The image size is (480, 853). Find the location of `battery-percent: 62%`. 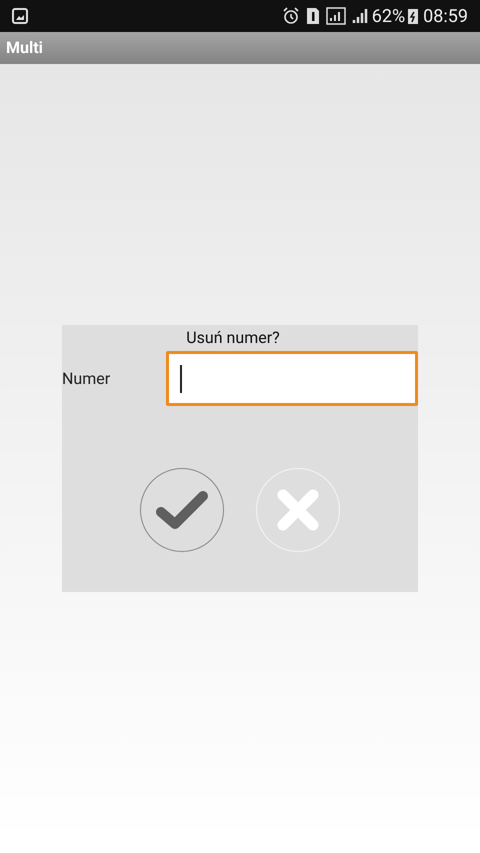

battery-percent: 62% is located at coordinates (389, 16).